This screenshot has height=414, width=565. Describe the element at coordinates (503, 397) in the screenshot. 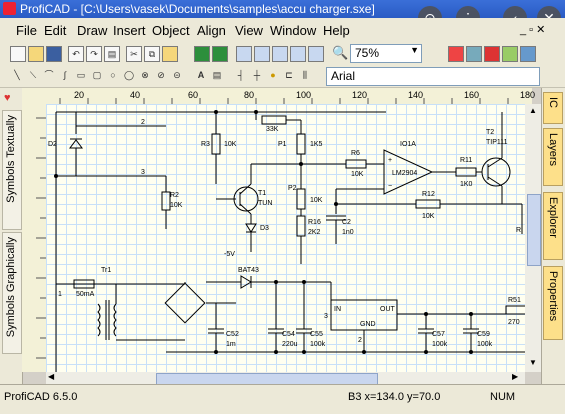

I see `status-mode: NUM` at that location.